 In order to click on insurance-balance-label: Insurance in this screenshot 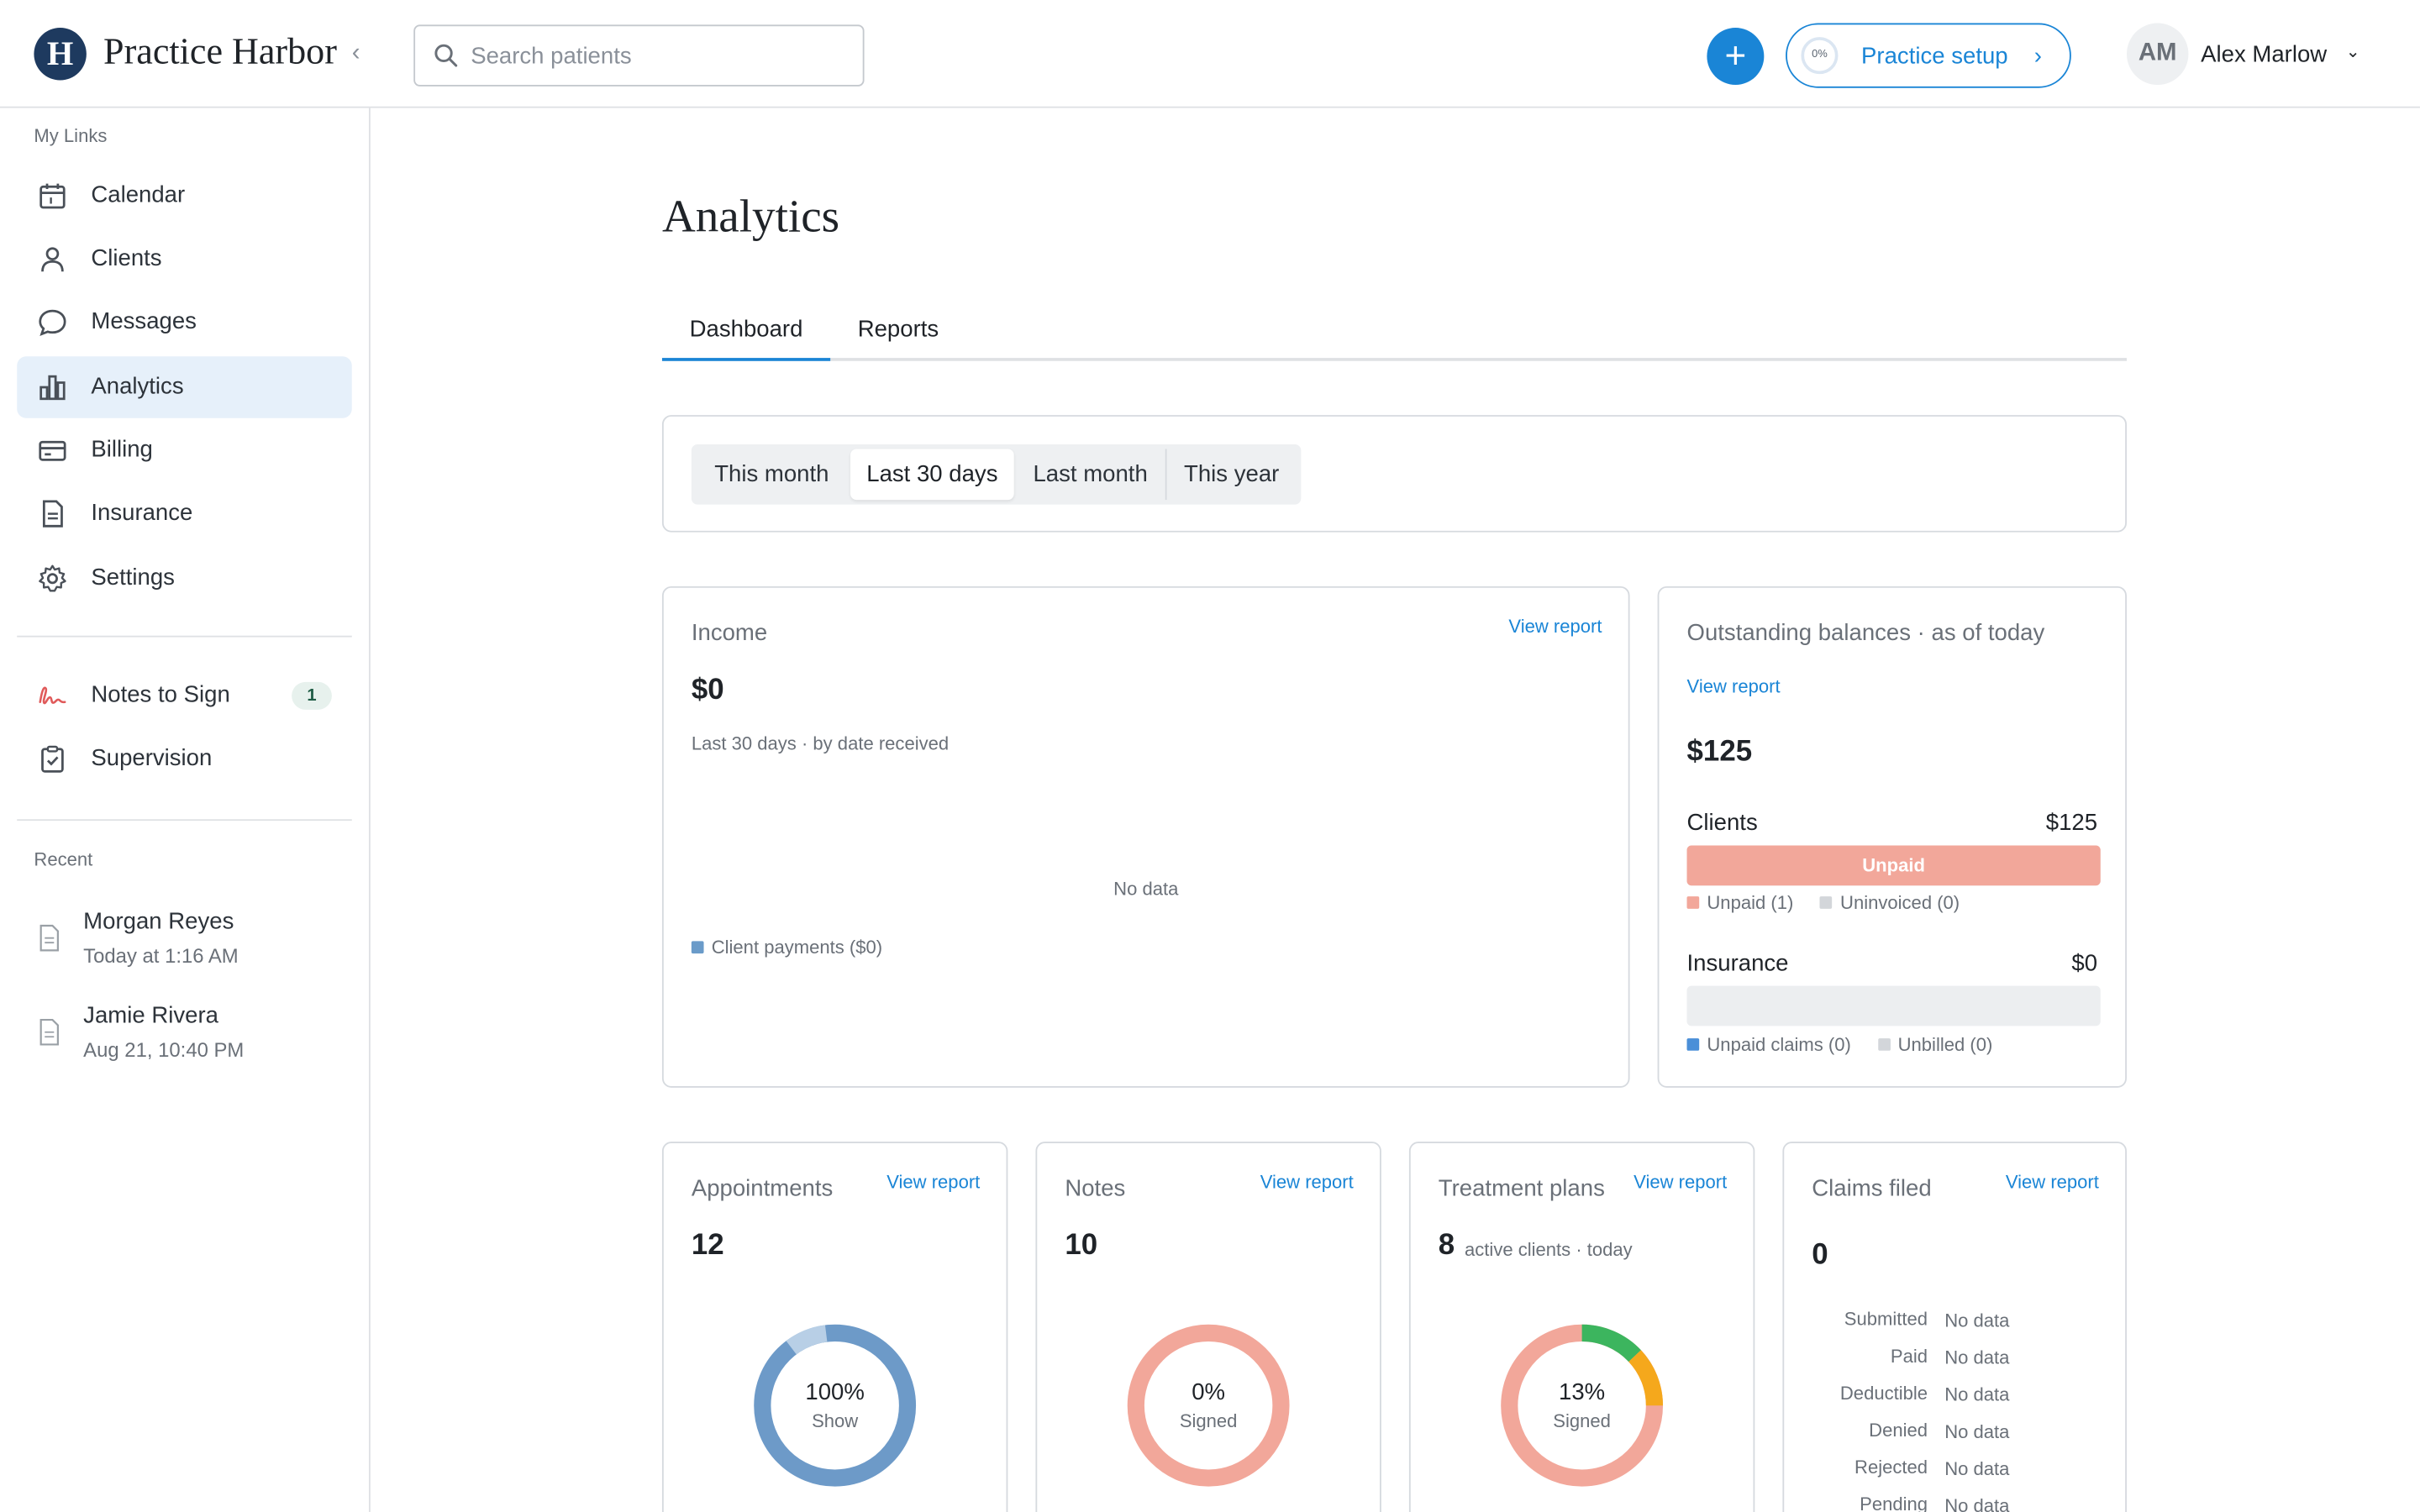, I will do `click(1738, 963)`.